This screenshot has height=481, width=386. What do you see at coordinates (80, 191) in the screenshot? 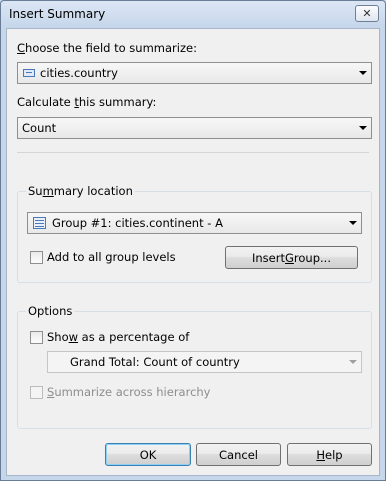
I see `summary-location-title: Summary location` at bounding box center [80, 191].